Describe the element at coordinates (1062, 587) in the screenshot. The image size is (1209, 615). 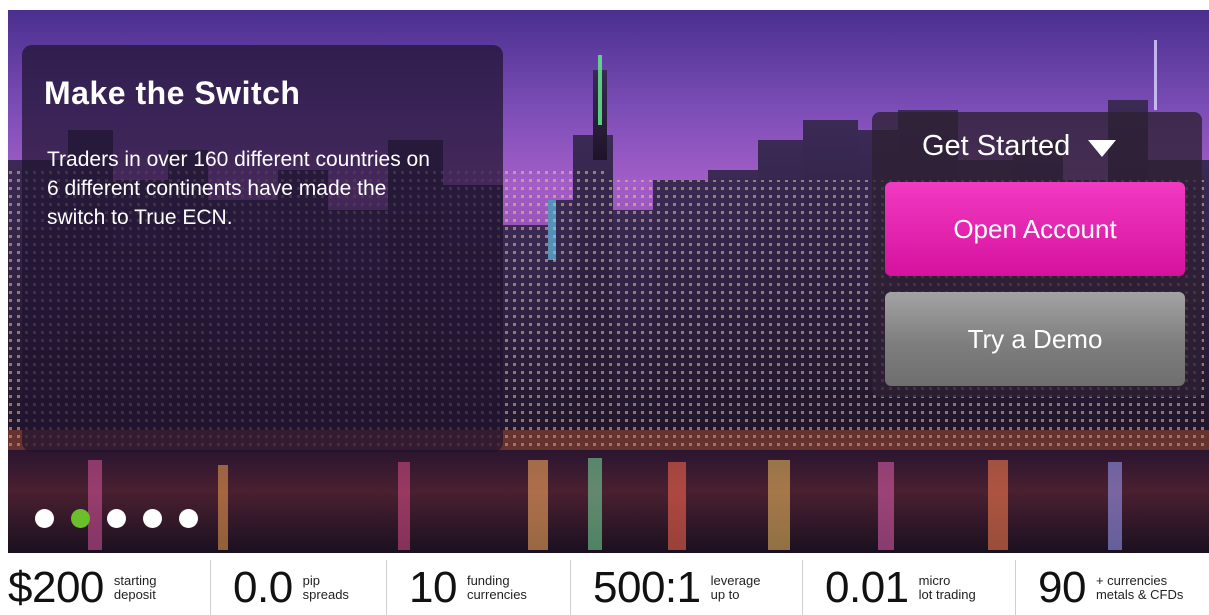
I see `stat-value: 90` at that location.